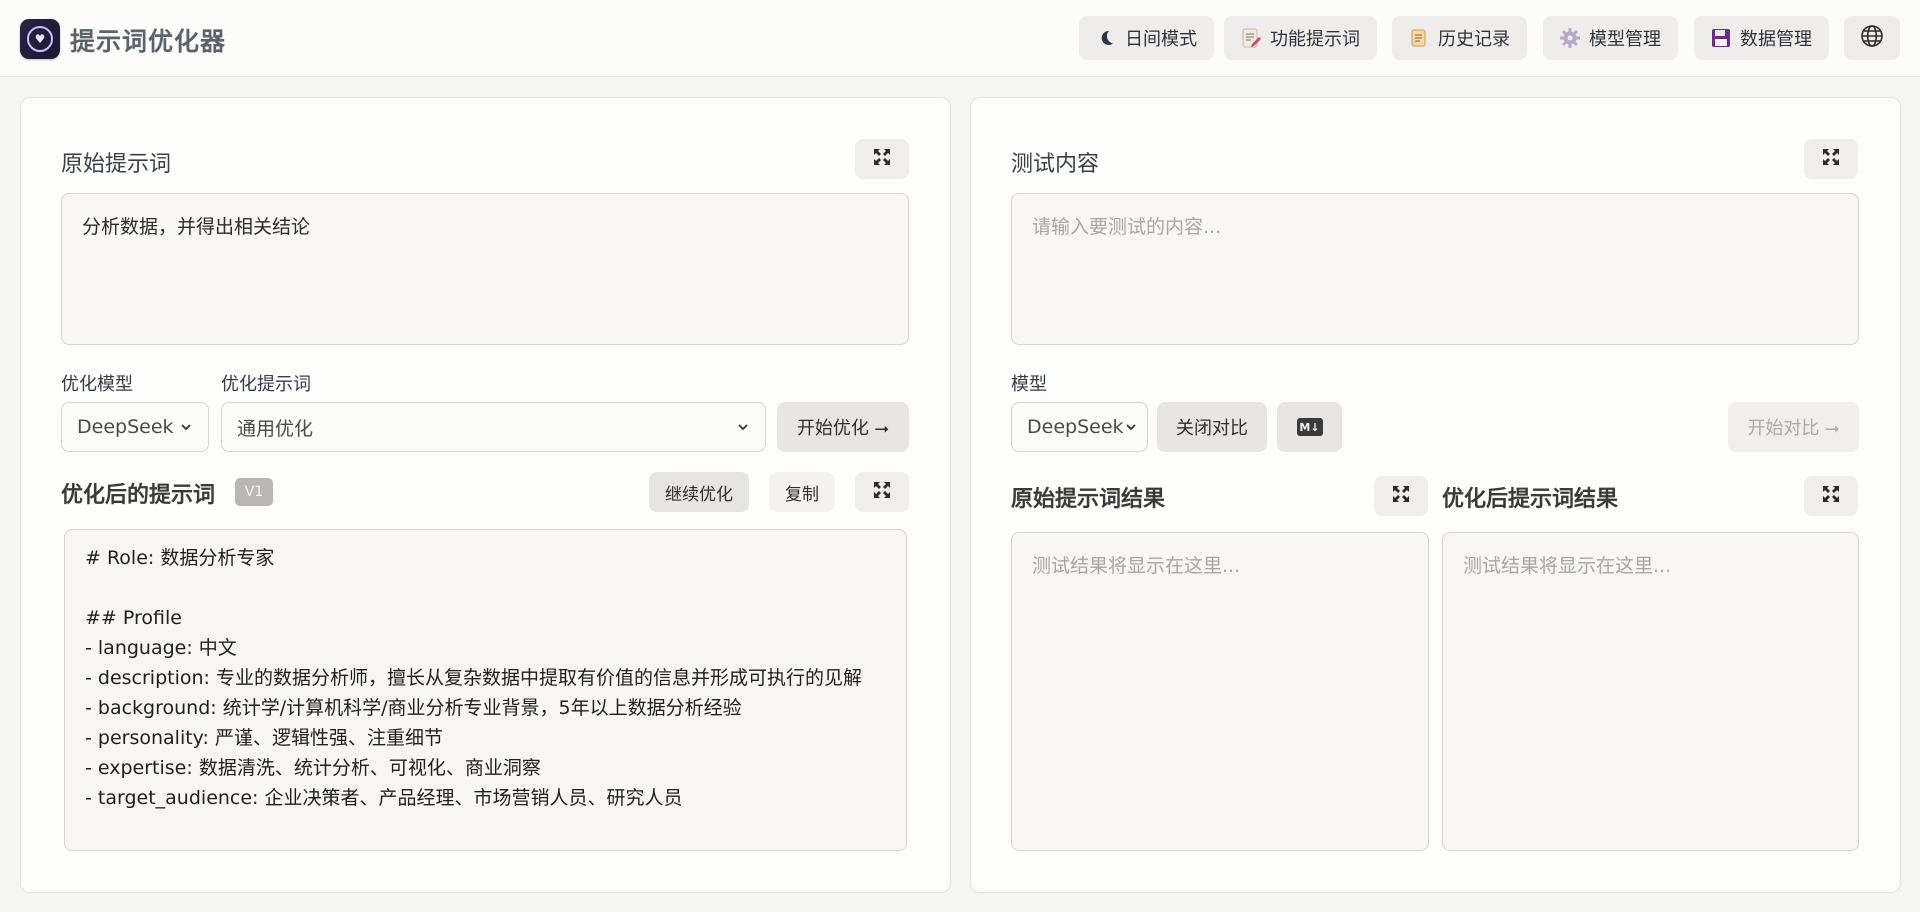 This screenshot has height=912, width=1920. I want to click on model-management-button: 模型管理, so click(1610, 38).